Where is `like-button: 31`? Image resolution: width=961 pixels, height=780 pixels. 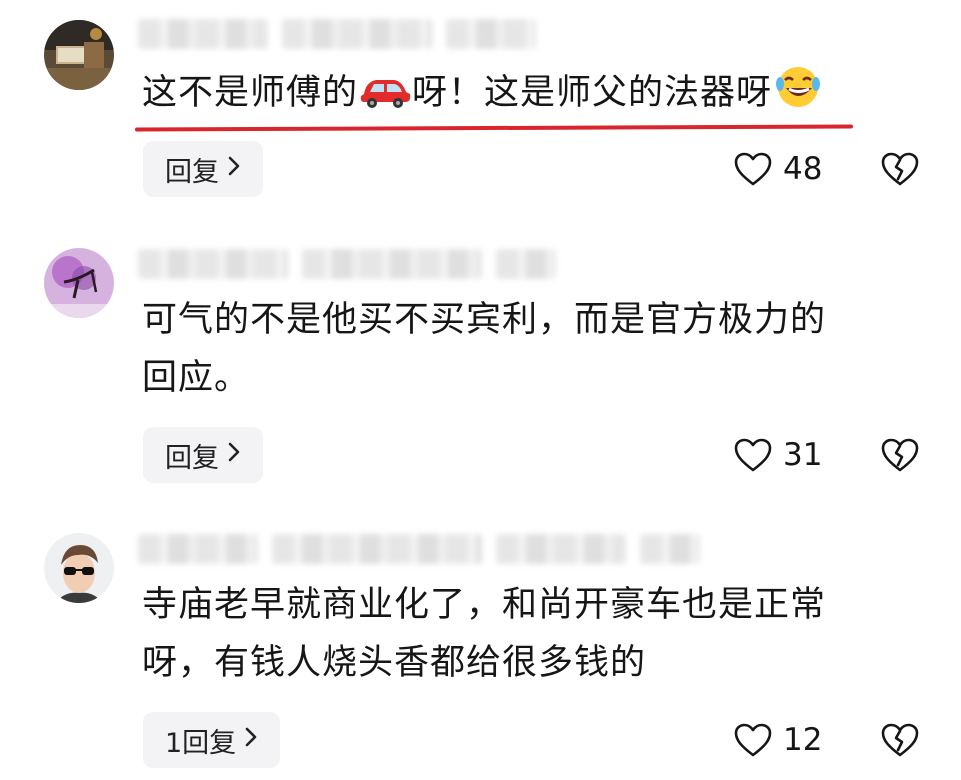
like-button: 31 is located at coordinates (777, 455).